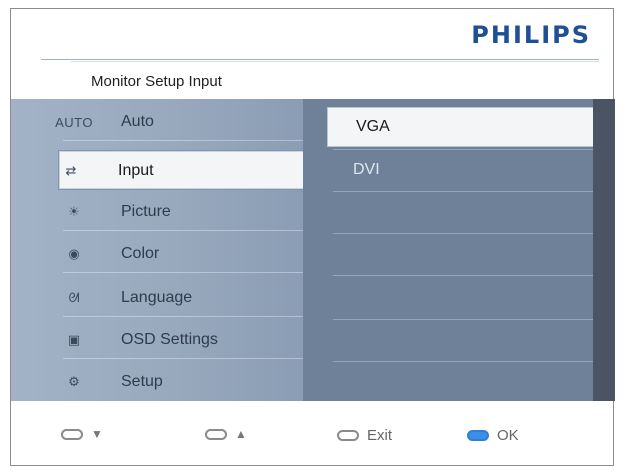  I want to click on up-key: ▲, so click(226, 434).